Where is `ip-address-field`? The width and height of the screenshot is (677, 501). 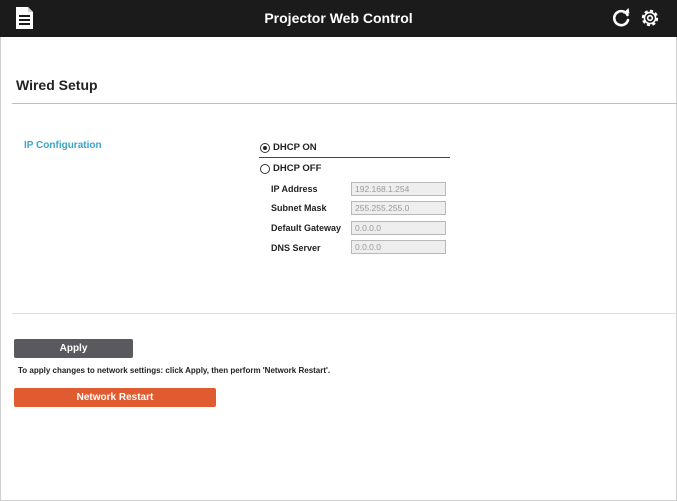 ip-address-field is located at coordinates (398, 189).